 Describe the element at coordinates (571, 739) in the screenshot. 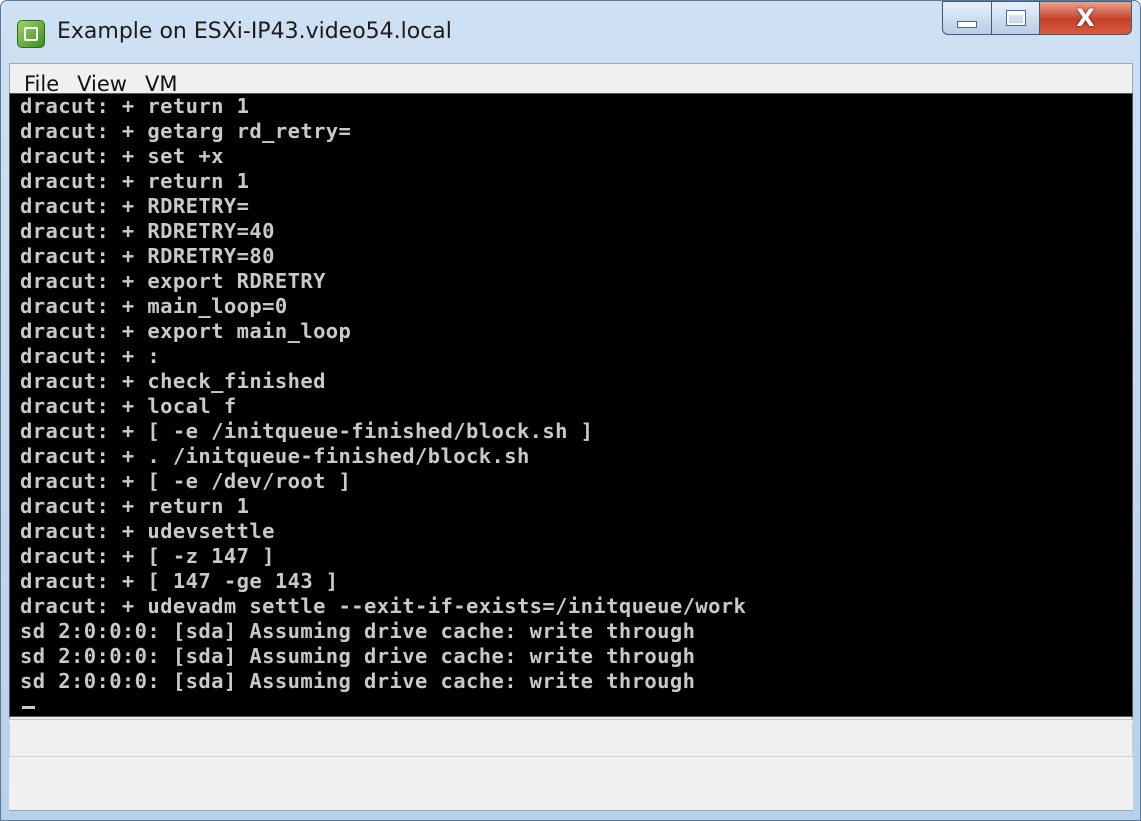

I see `status-panel` at that location.